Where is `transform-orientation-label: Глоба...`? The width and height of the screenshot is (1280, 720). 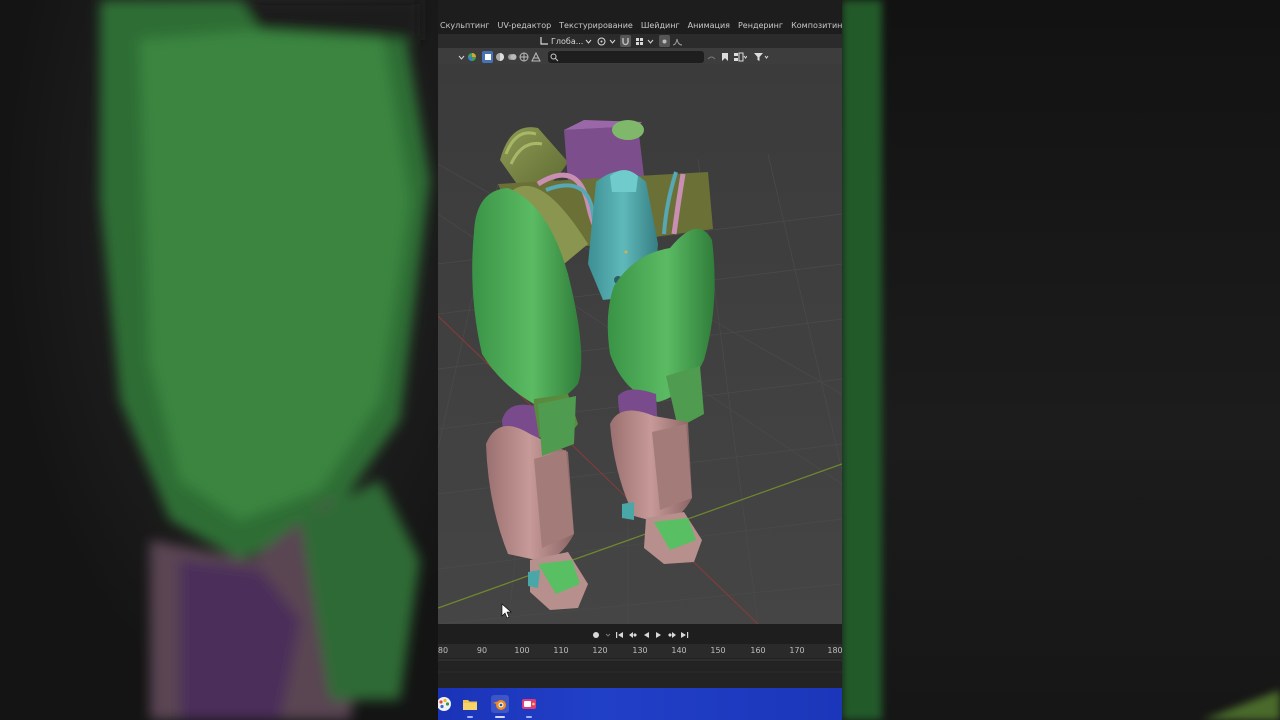
transform-orientation-label: Глоба... is located at coordinates (567, 41).